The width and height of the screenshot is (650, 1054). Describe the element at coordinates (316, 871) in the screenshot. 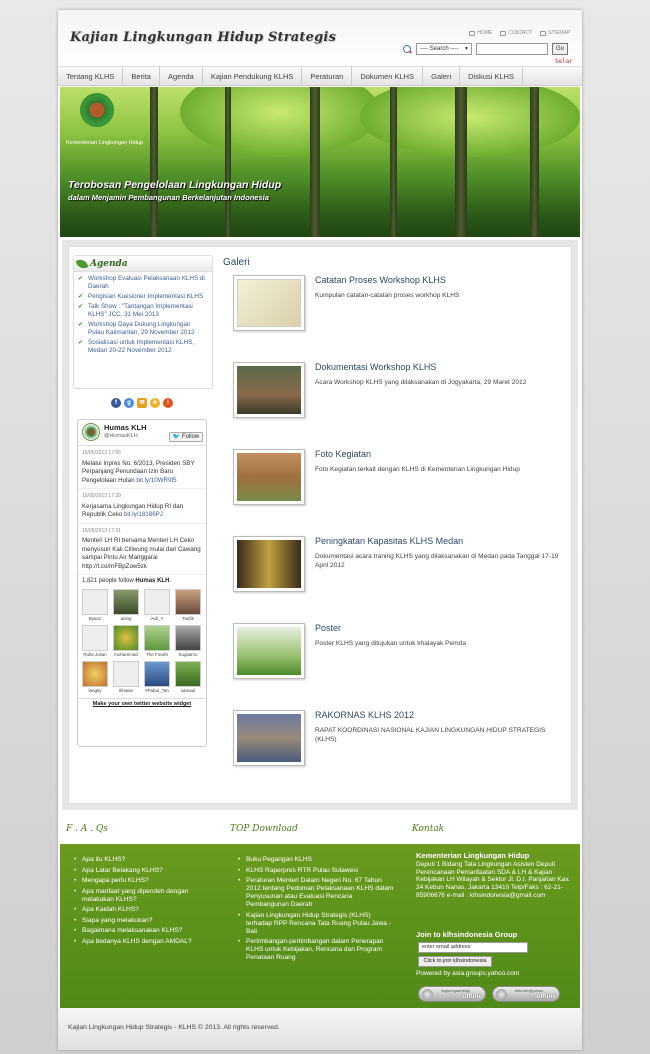

I see `download-item: KLHS Raperpres RTR Pulau Sulawesi` at that location.